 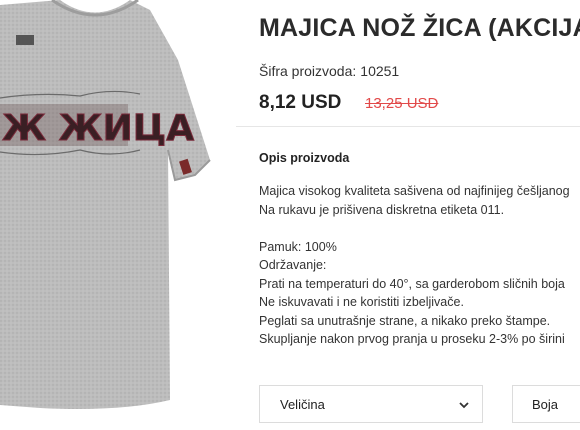 What do you see at coordinates (402, 103) in the screenshot?
I see `price-old: 13,25 USD` at bounding box center [402, 103].